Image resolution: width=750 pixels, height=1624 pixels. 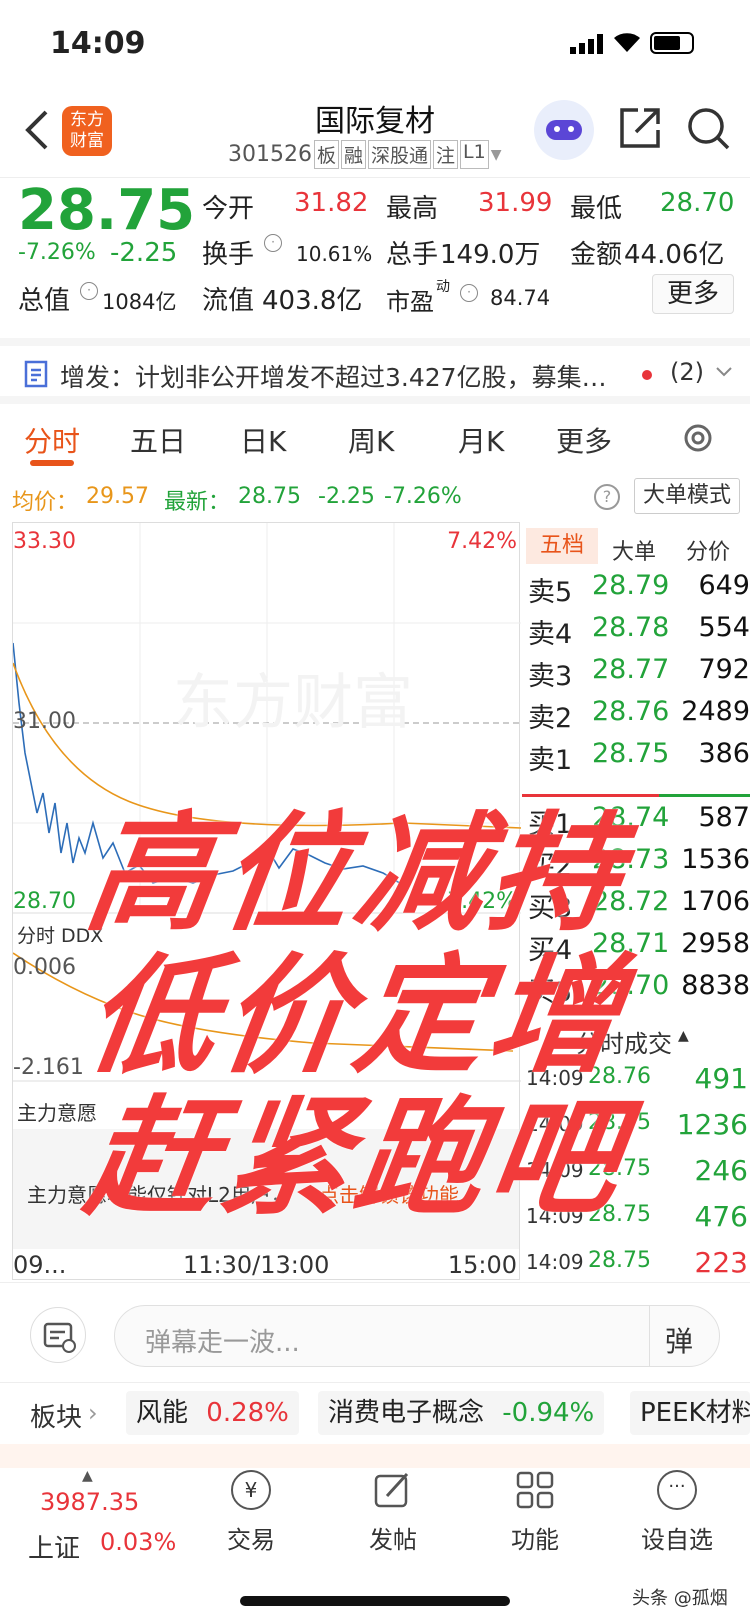 What do you see at coordinates (138, 1542) in the screenshot?
I see `index-pct: 0.03%` at bounding box center [138, 1542].